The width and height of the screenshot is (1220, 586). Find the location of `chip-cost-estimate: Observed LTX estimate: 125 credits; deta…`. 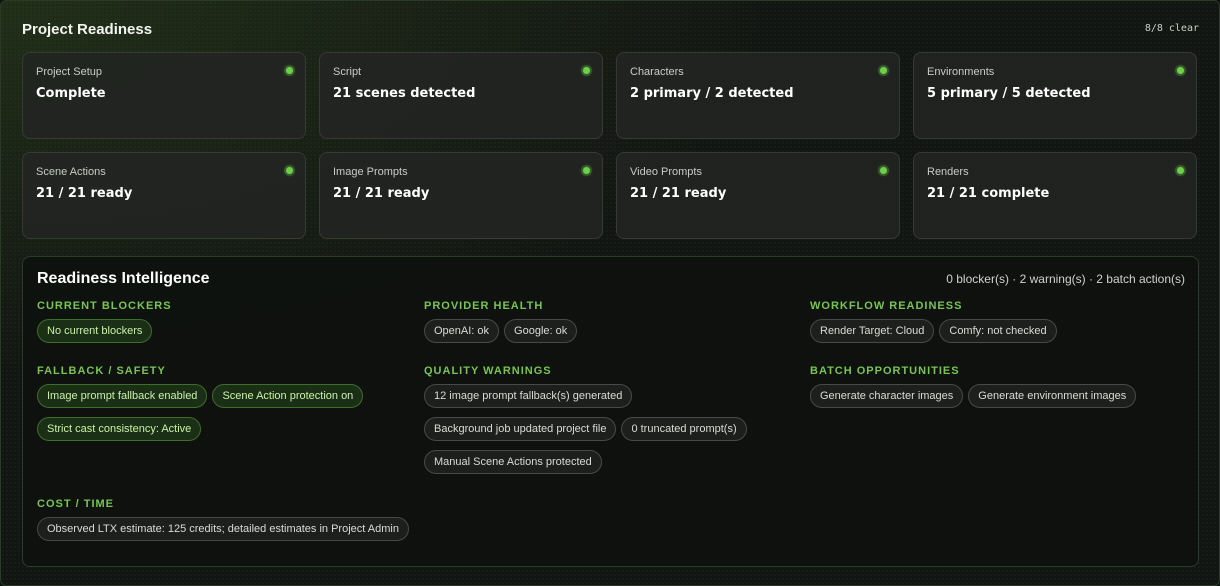

chip-cost-estimate: Observed LTX estimate: 125 credits; deta… is located at coordinates (223, 529).